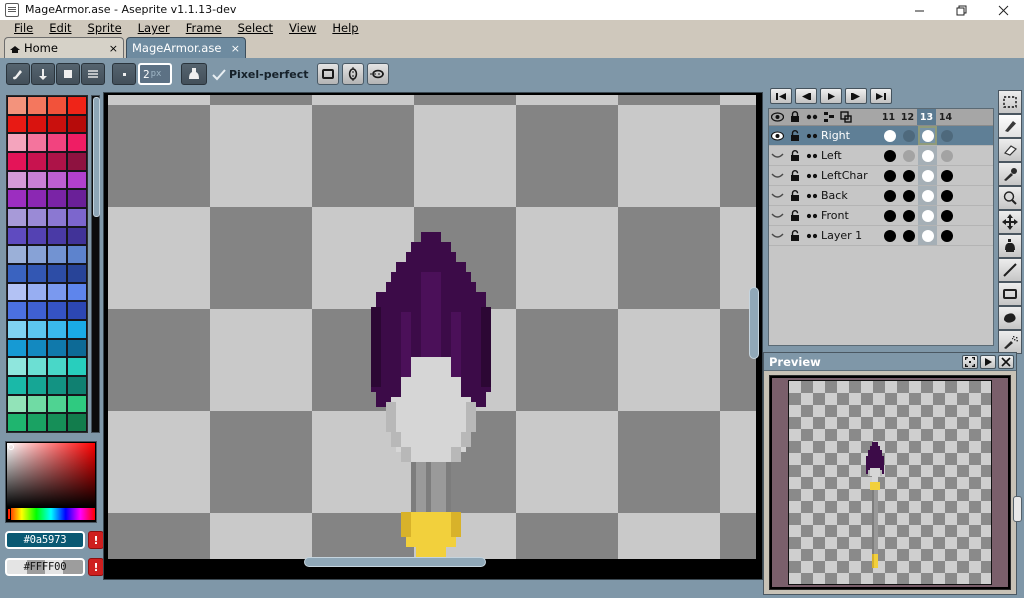  Describe the element at coordinates (919, 10) in the screenshot. I see `minimize-icon` at that location.